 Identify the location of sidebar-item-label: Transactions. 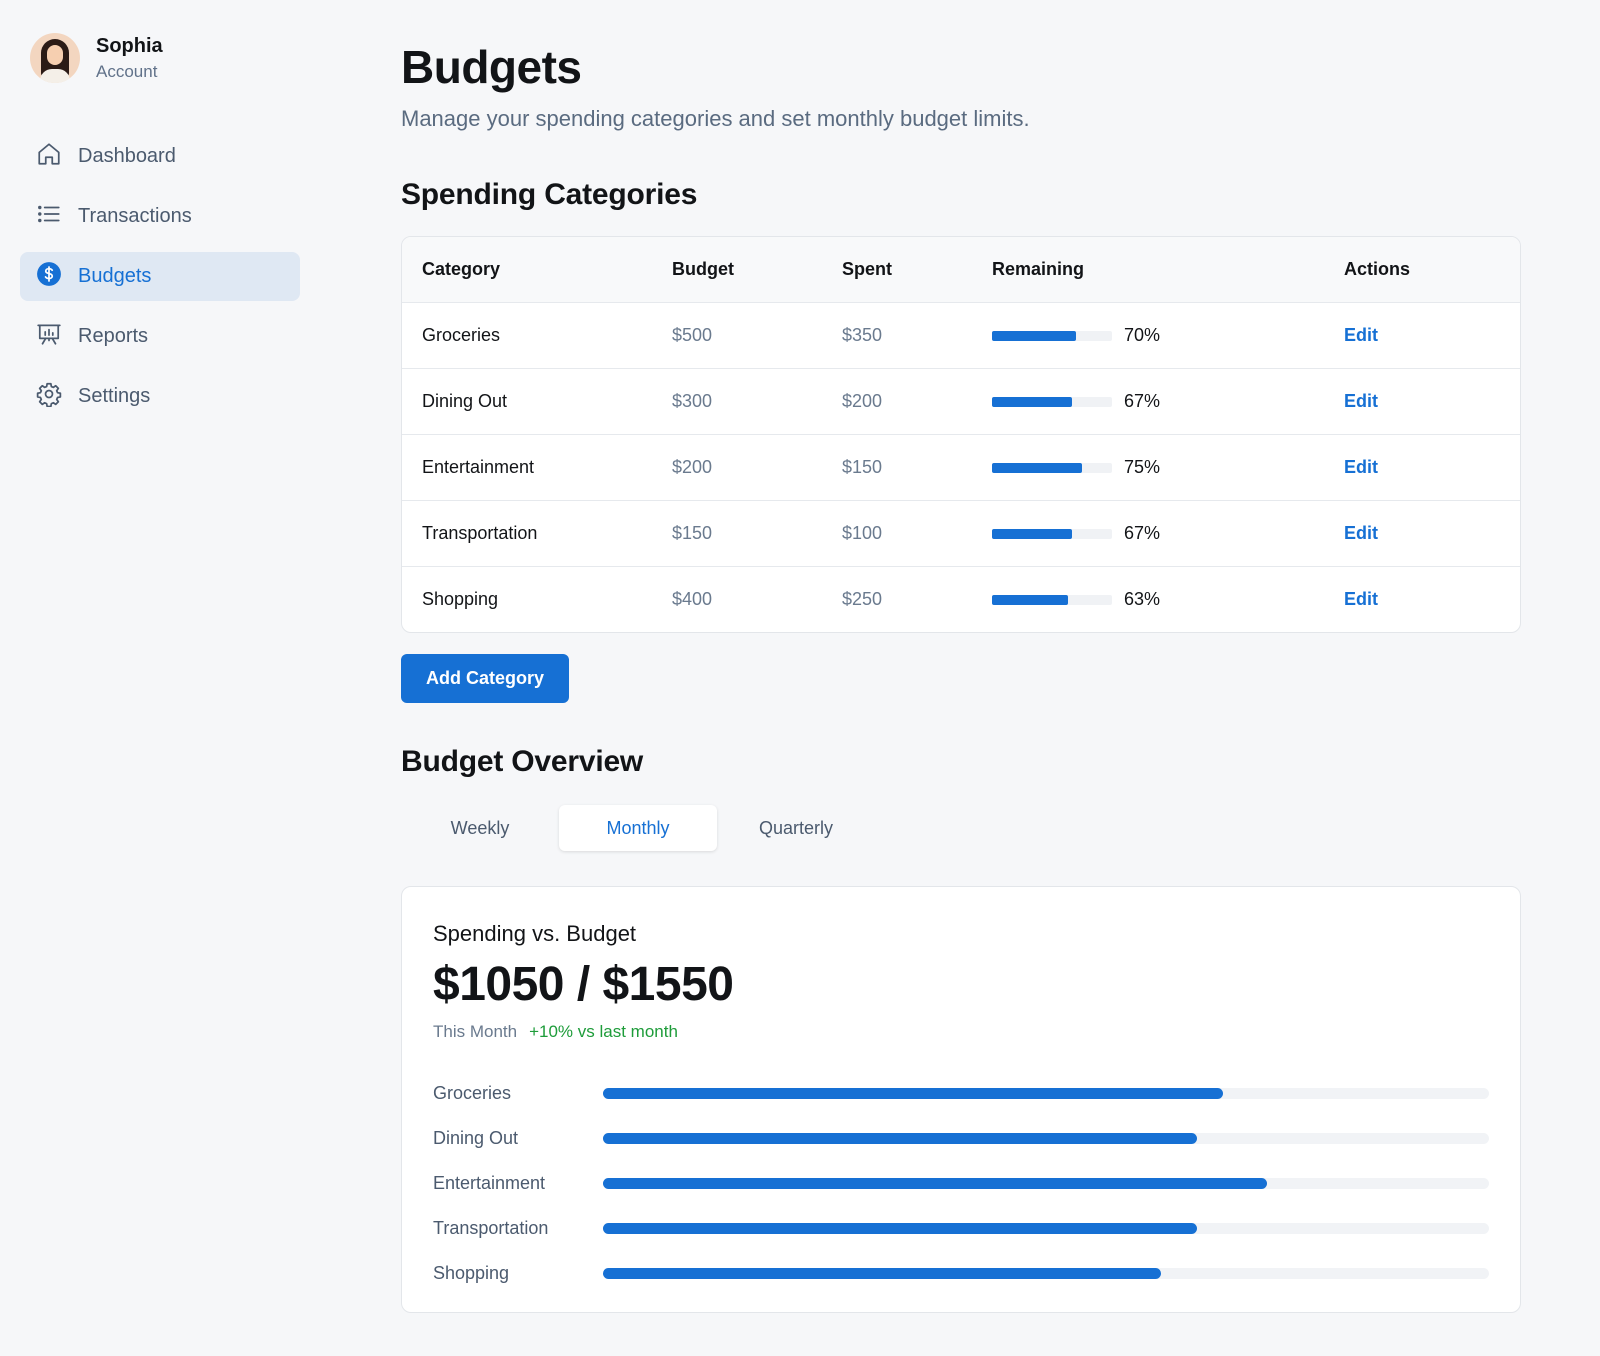
(135, 216).